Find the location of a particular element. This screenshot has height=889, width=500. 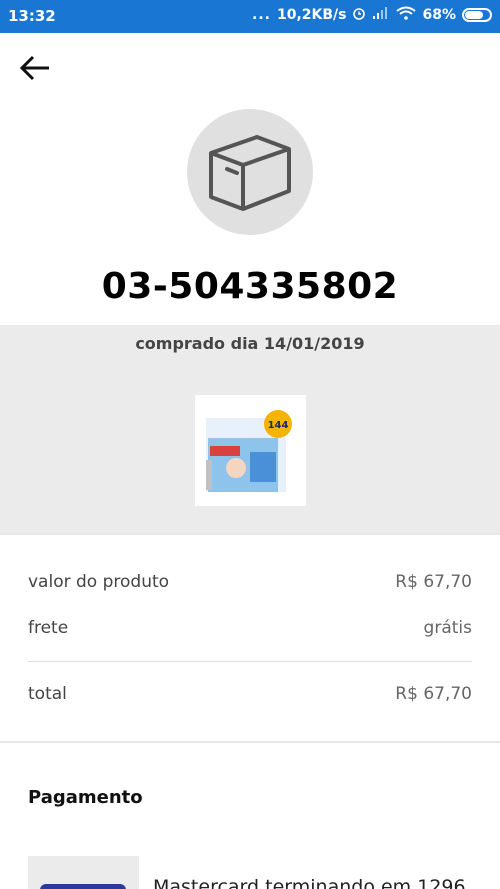

purchase-date: comprado dia 14/01/2019 is located at coordinates (250, 343).